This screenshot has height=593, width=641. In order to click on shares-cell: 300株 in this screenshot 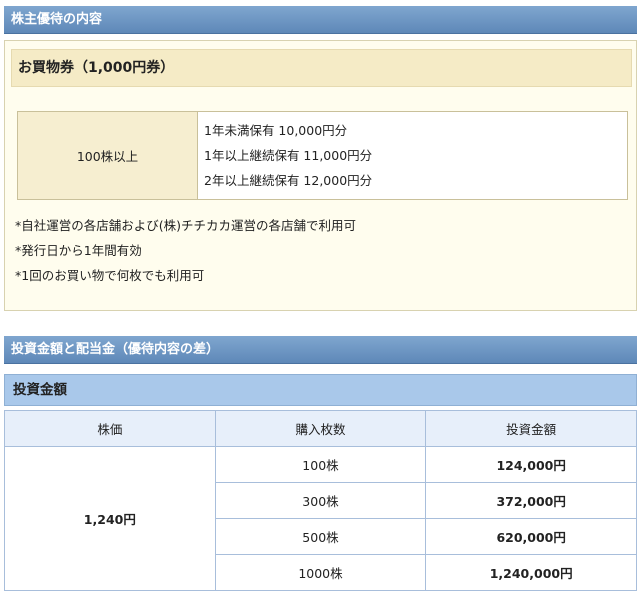, I will do `click(320, 500)`.